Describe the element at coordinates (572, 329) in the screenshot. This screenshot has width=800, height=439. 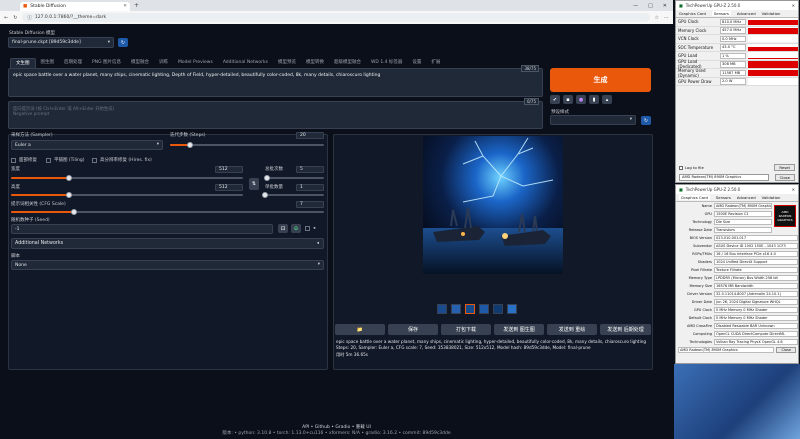
I see `send-to-inpaint-button: 发送到 重绘` at that location.